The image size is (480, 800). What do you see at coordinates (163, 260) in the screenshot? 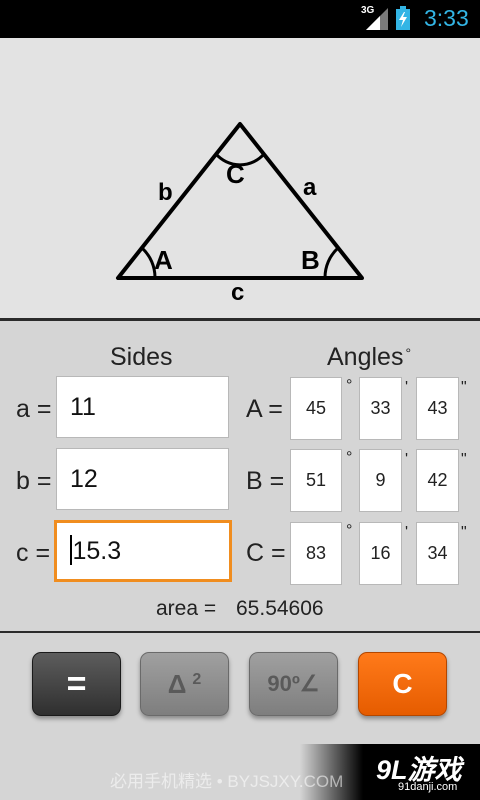
I see `vertex-label-a: A` at bounding box center [163, 260].